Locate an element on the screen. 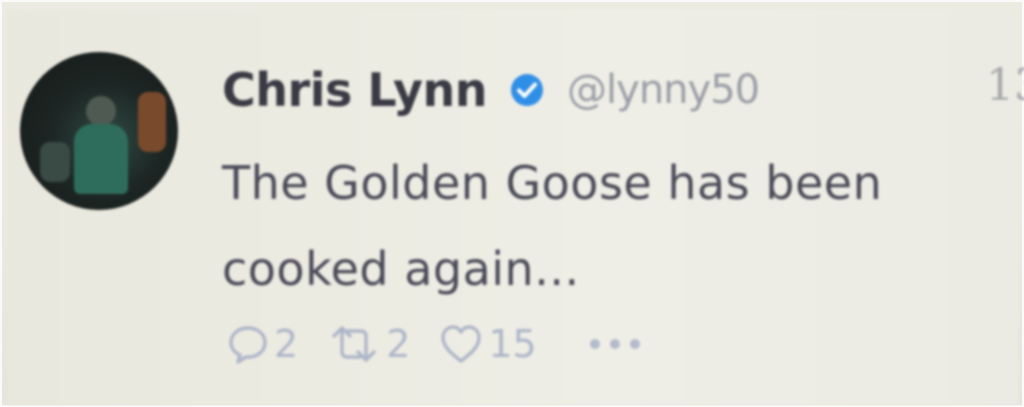  avatar is located at coordinates (99, 131).